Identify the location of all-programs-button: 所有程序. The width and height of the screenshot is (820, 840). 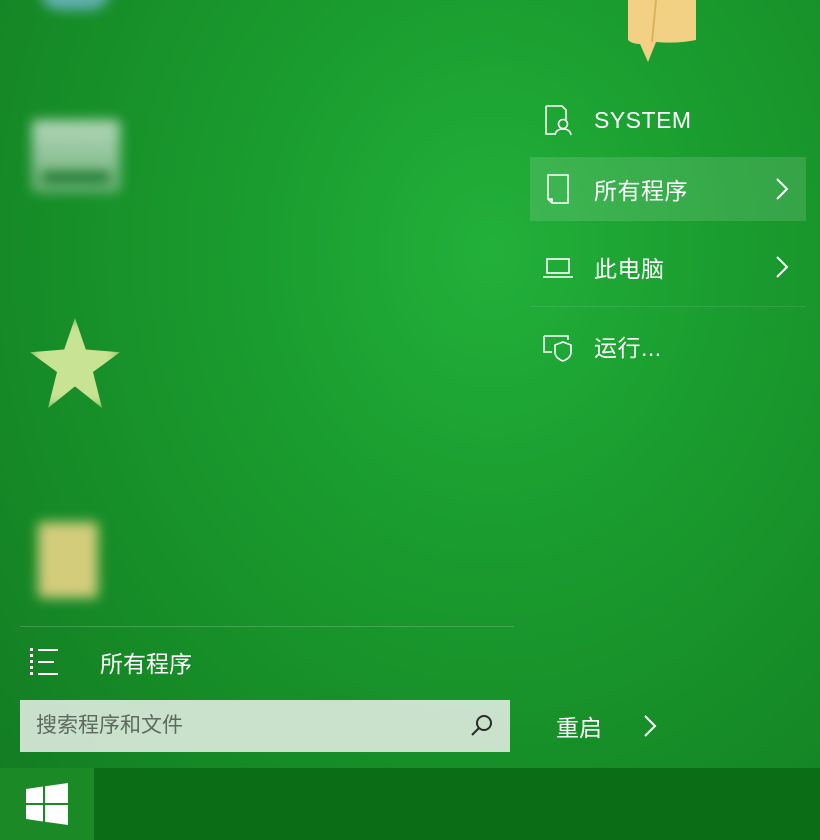
(170, 662).